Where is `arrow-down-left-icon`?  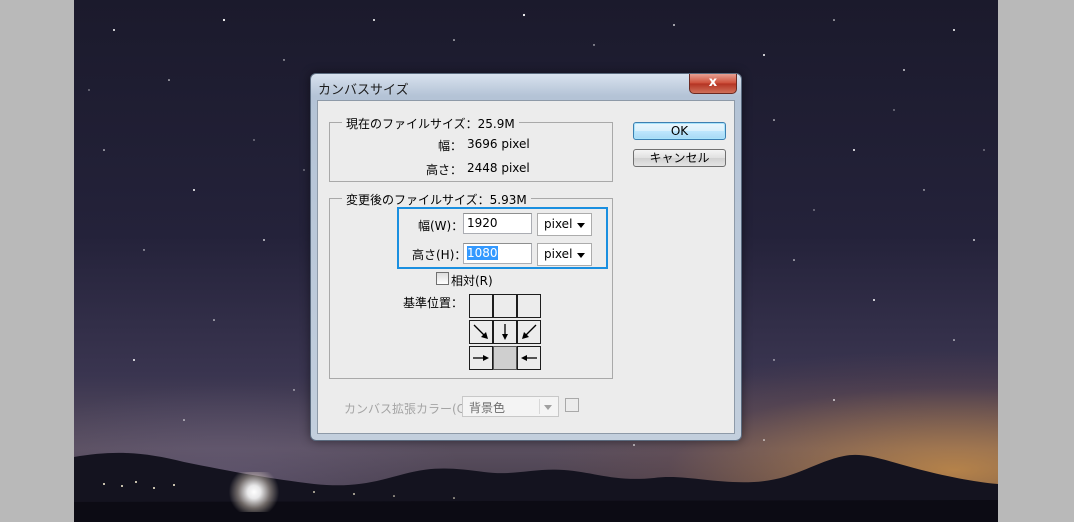
arrow-down-left-icon is located at coordinates (529, 331).